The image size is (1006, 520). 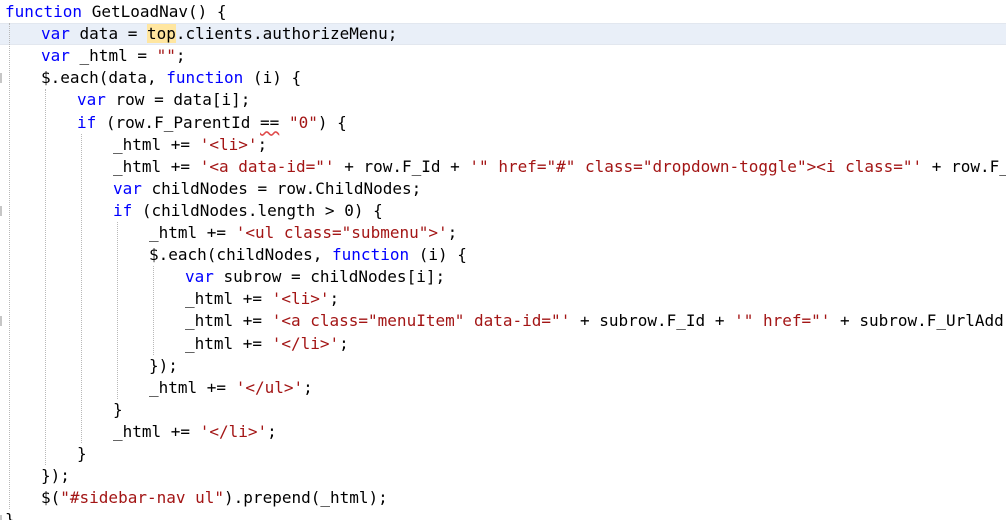 What do you see at coordinates (503, 255) in the screenshot?
I see `code-line: $.each(childNodes, function (i) {` at bounding box center [503, 255].